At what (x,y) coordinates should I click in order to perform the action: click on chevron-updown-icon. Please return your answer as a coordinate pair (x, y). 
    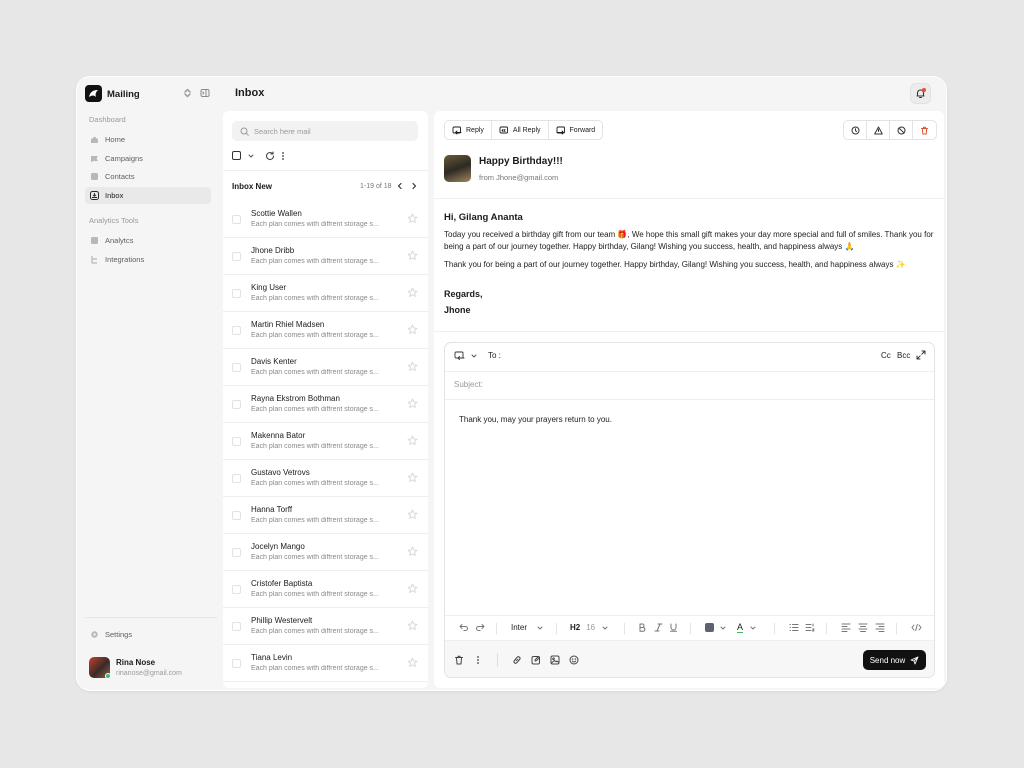
    Looking at the image, I should click on (187, 93).